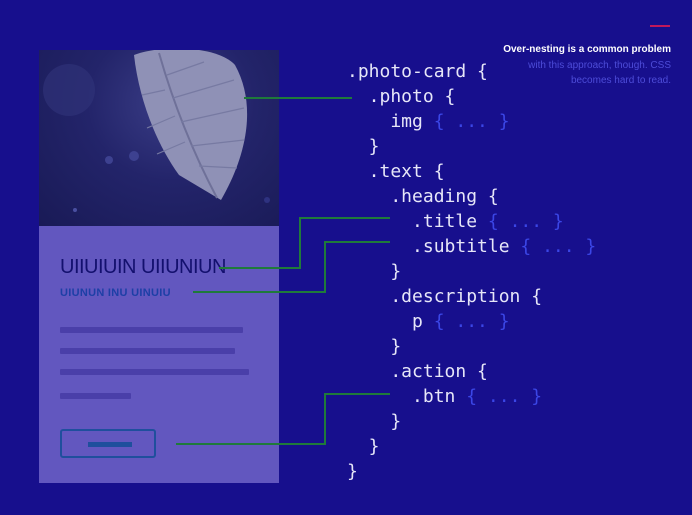 This screenshot has width=692, height=515. Describe the element at coordinates (455, 221) in the screenshot. I see `code-line: .title { ... }` at that location.